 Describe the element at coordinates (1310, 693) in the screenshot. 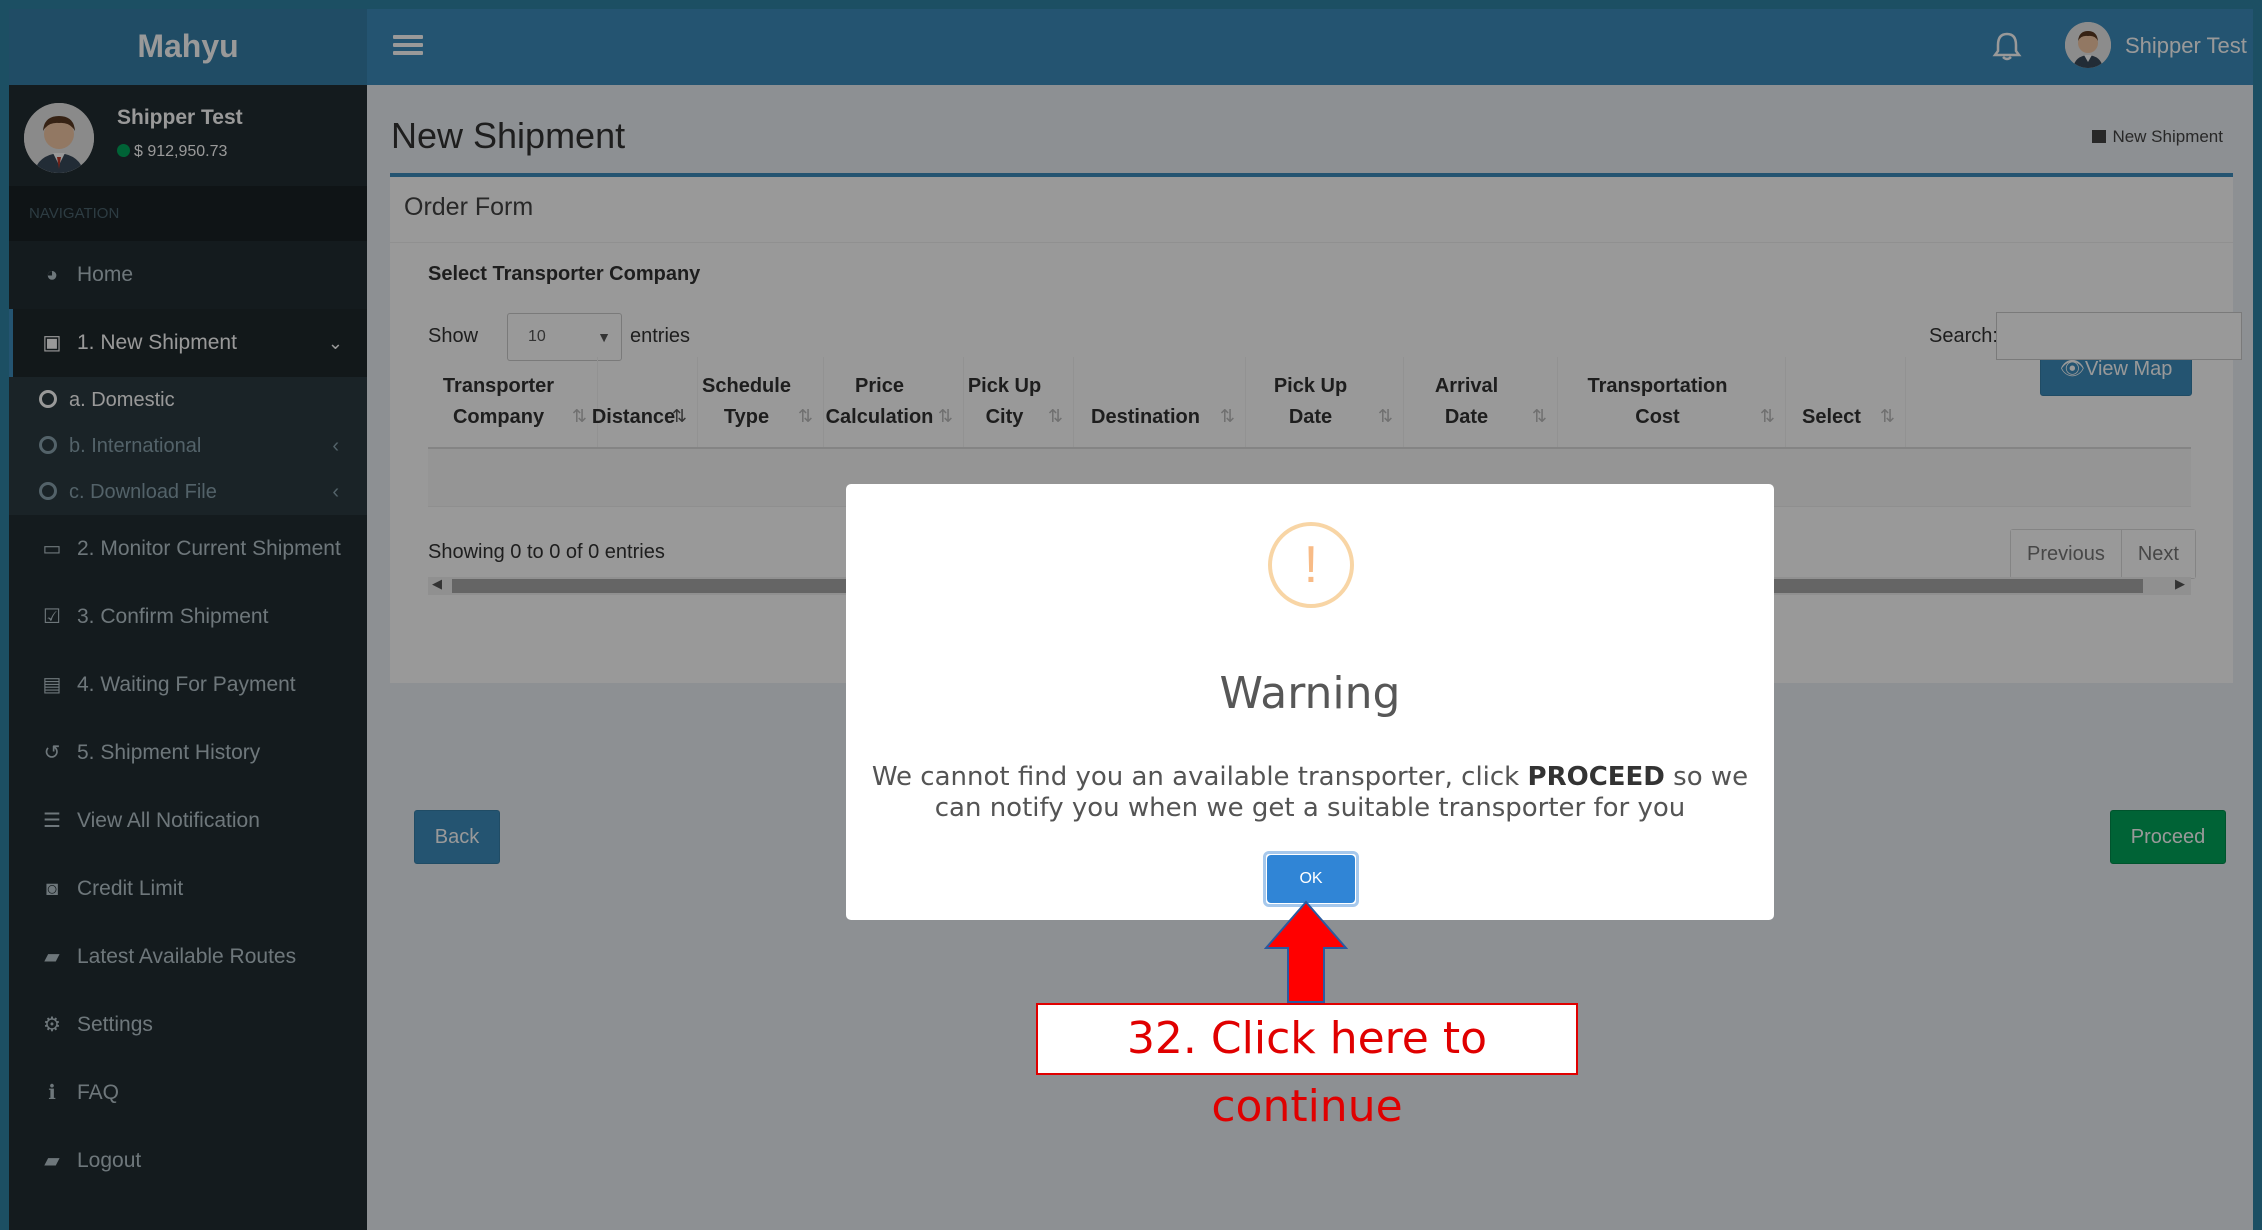

I see `dialog-title: Warning` at that location.